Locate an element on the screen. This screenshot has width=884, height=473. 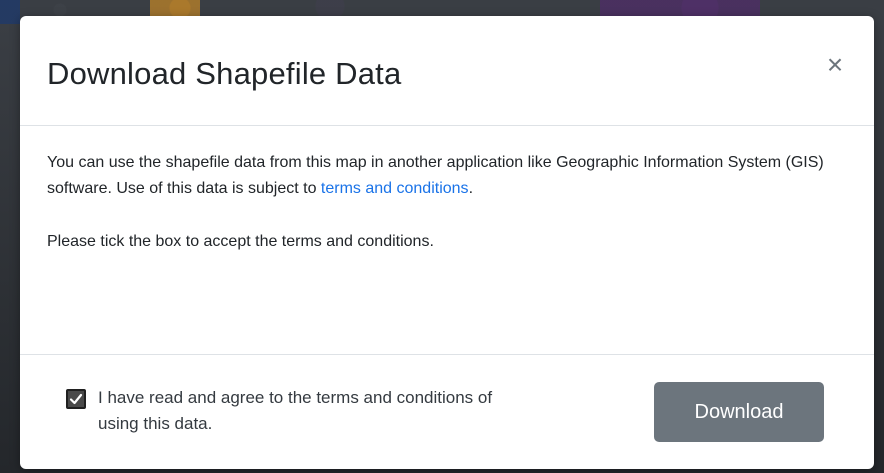
modal-title: Download Shapefile Data is located at coordinates (224, 73).